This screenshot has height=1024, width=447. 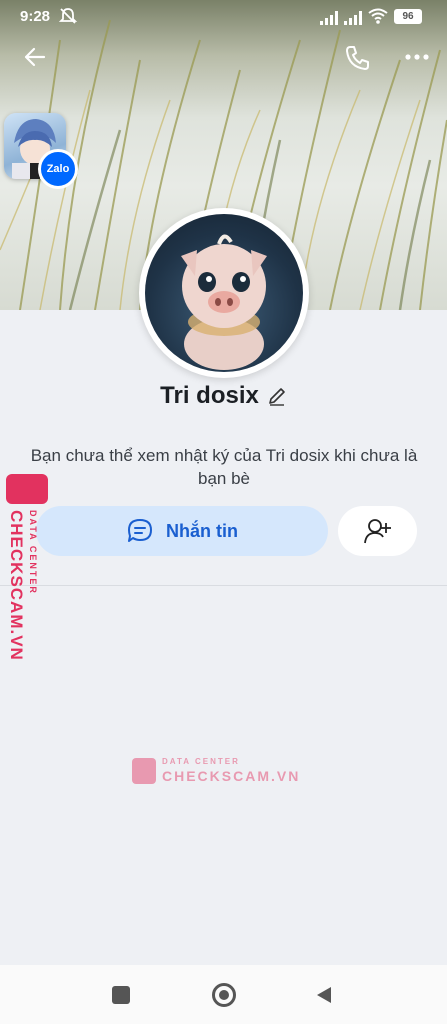 What do you see at coordinates (209, 395) in the screenshot?
I see `profile-name: Tri dosix` at bounding box center [209, 395].